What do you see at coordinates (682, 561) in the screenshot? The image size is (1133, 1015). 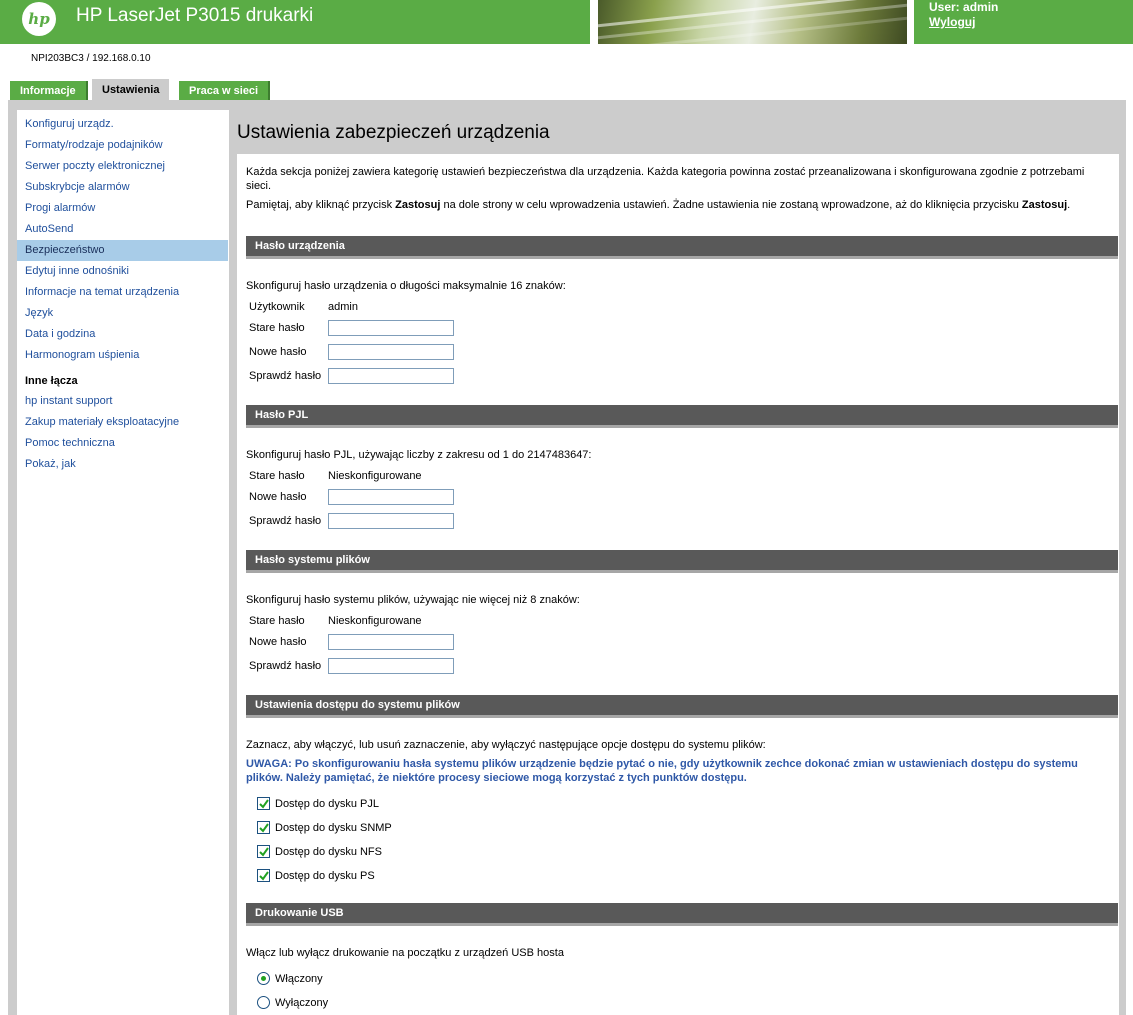 I see `section-fs-password-header: Hasło systemu plików` at bounding box center [682, 561].